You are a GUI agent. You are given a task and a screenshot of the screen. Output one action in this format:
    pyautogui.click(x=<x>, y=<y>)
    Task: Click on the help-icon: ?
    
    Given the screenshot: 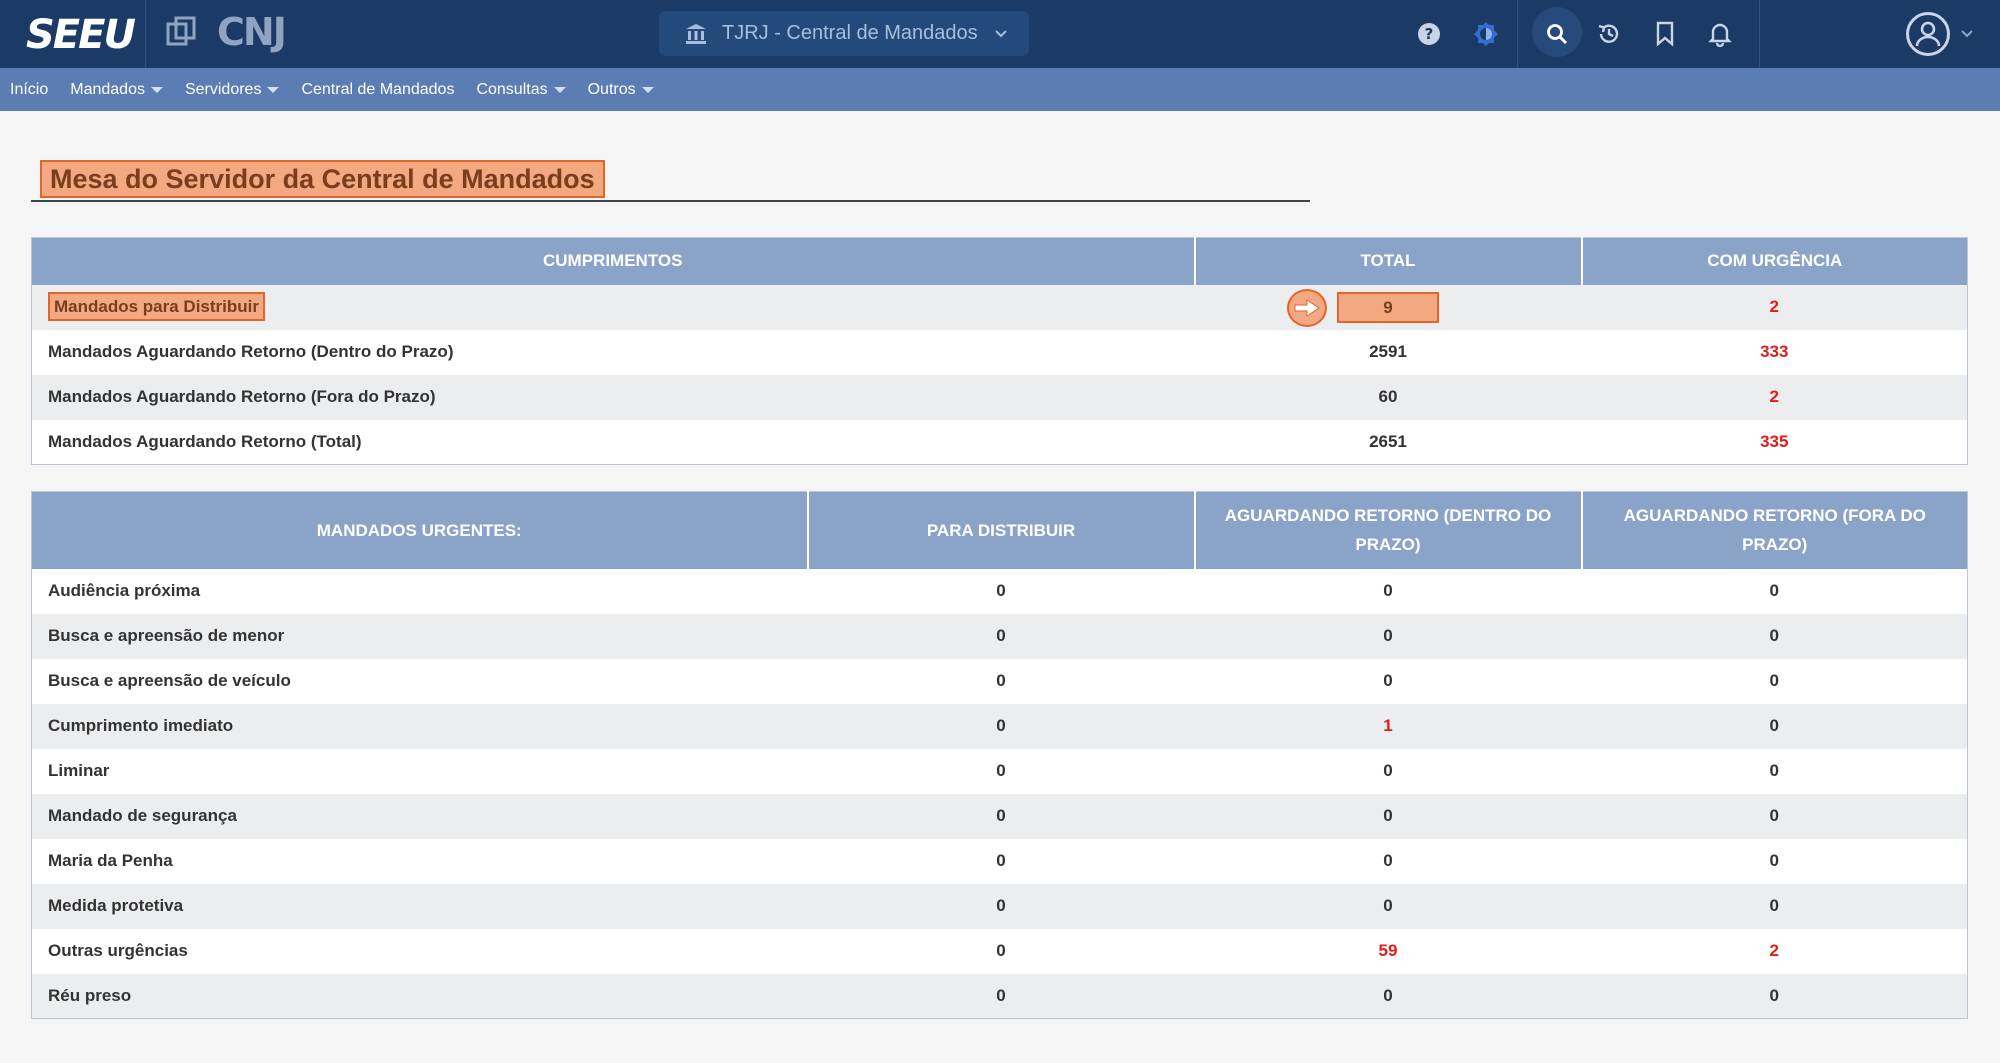 What is the action you would take?
    pyautogui.click(x=1429, y=34)
    